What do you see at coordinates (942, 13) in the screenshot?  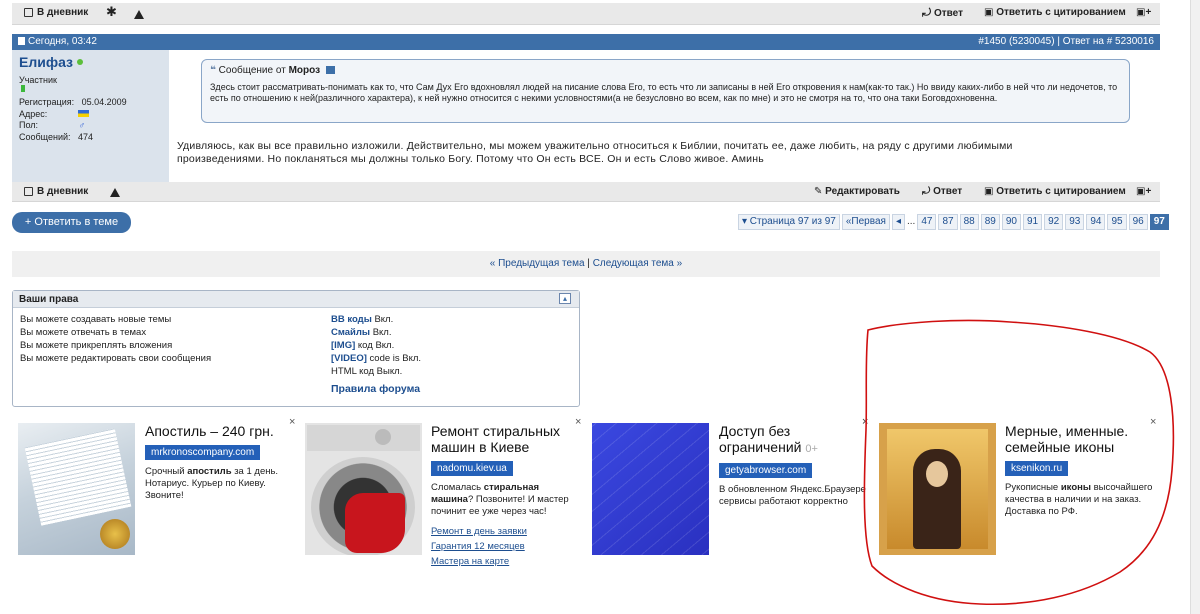 I see `top-reply-button: ⤾ Ответ` at bounding box center [942, 13].